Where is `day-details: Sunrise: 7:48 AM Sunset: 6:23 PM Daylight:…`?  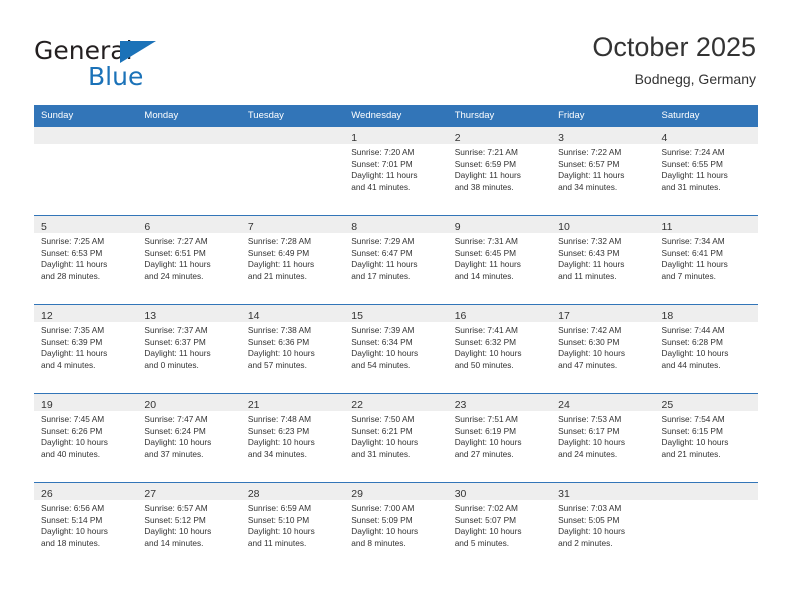
day-details: Sunrise: 7:48 AM Sunset: 6:23 PM Daylight:… is located at coordinates (292, 435).